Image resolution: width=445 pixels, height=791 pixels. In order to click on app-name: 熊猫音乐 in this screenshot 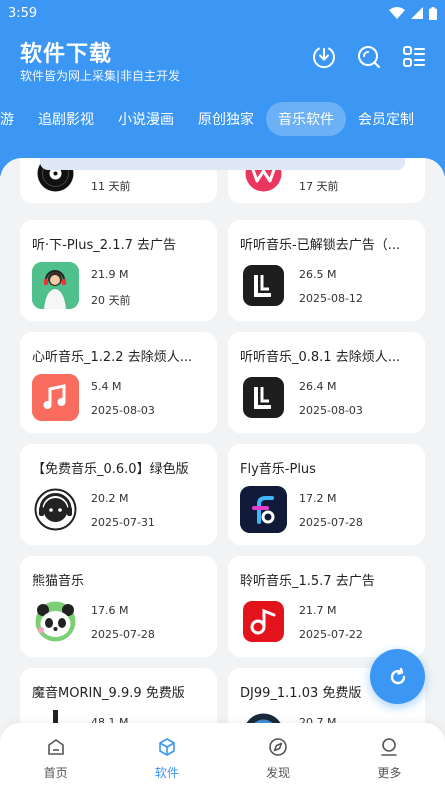, I will do `click(58, 581)`.